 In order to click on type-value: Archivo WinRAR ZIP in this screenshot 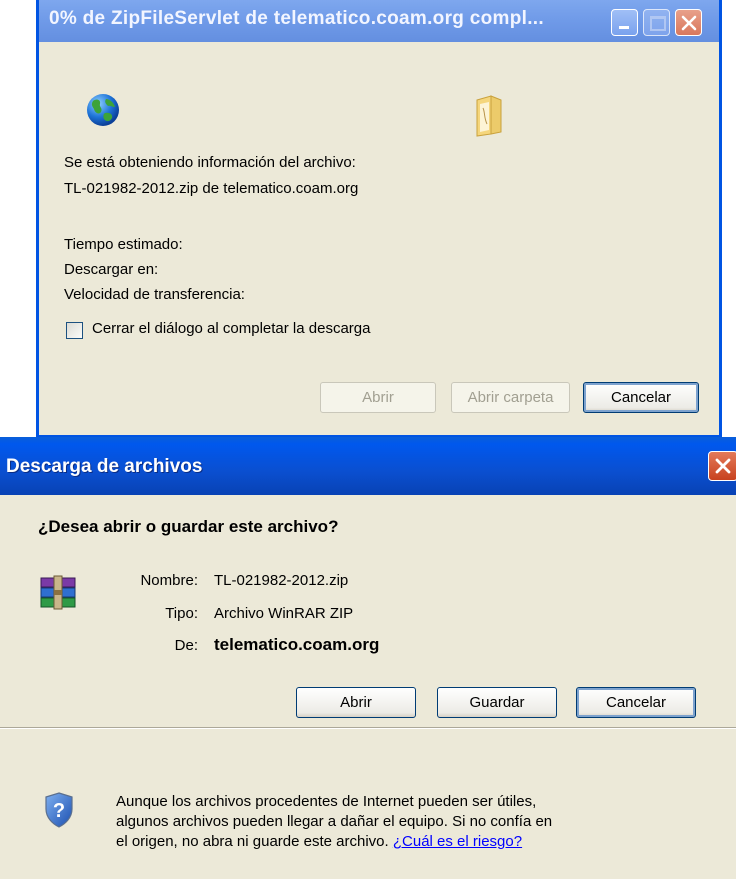, I will do `click(284, 613)`.